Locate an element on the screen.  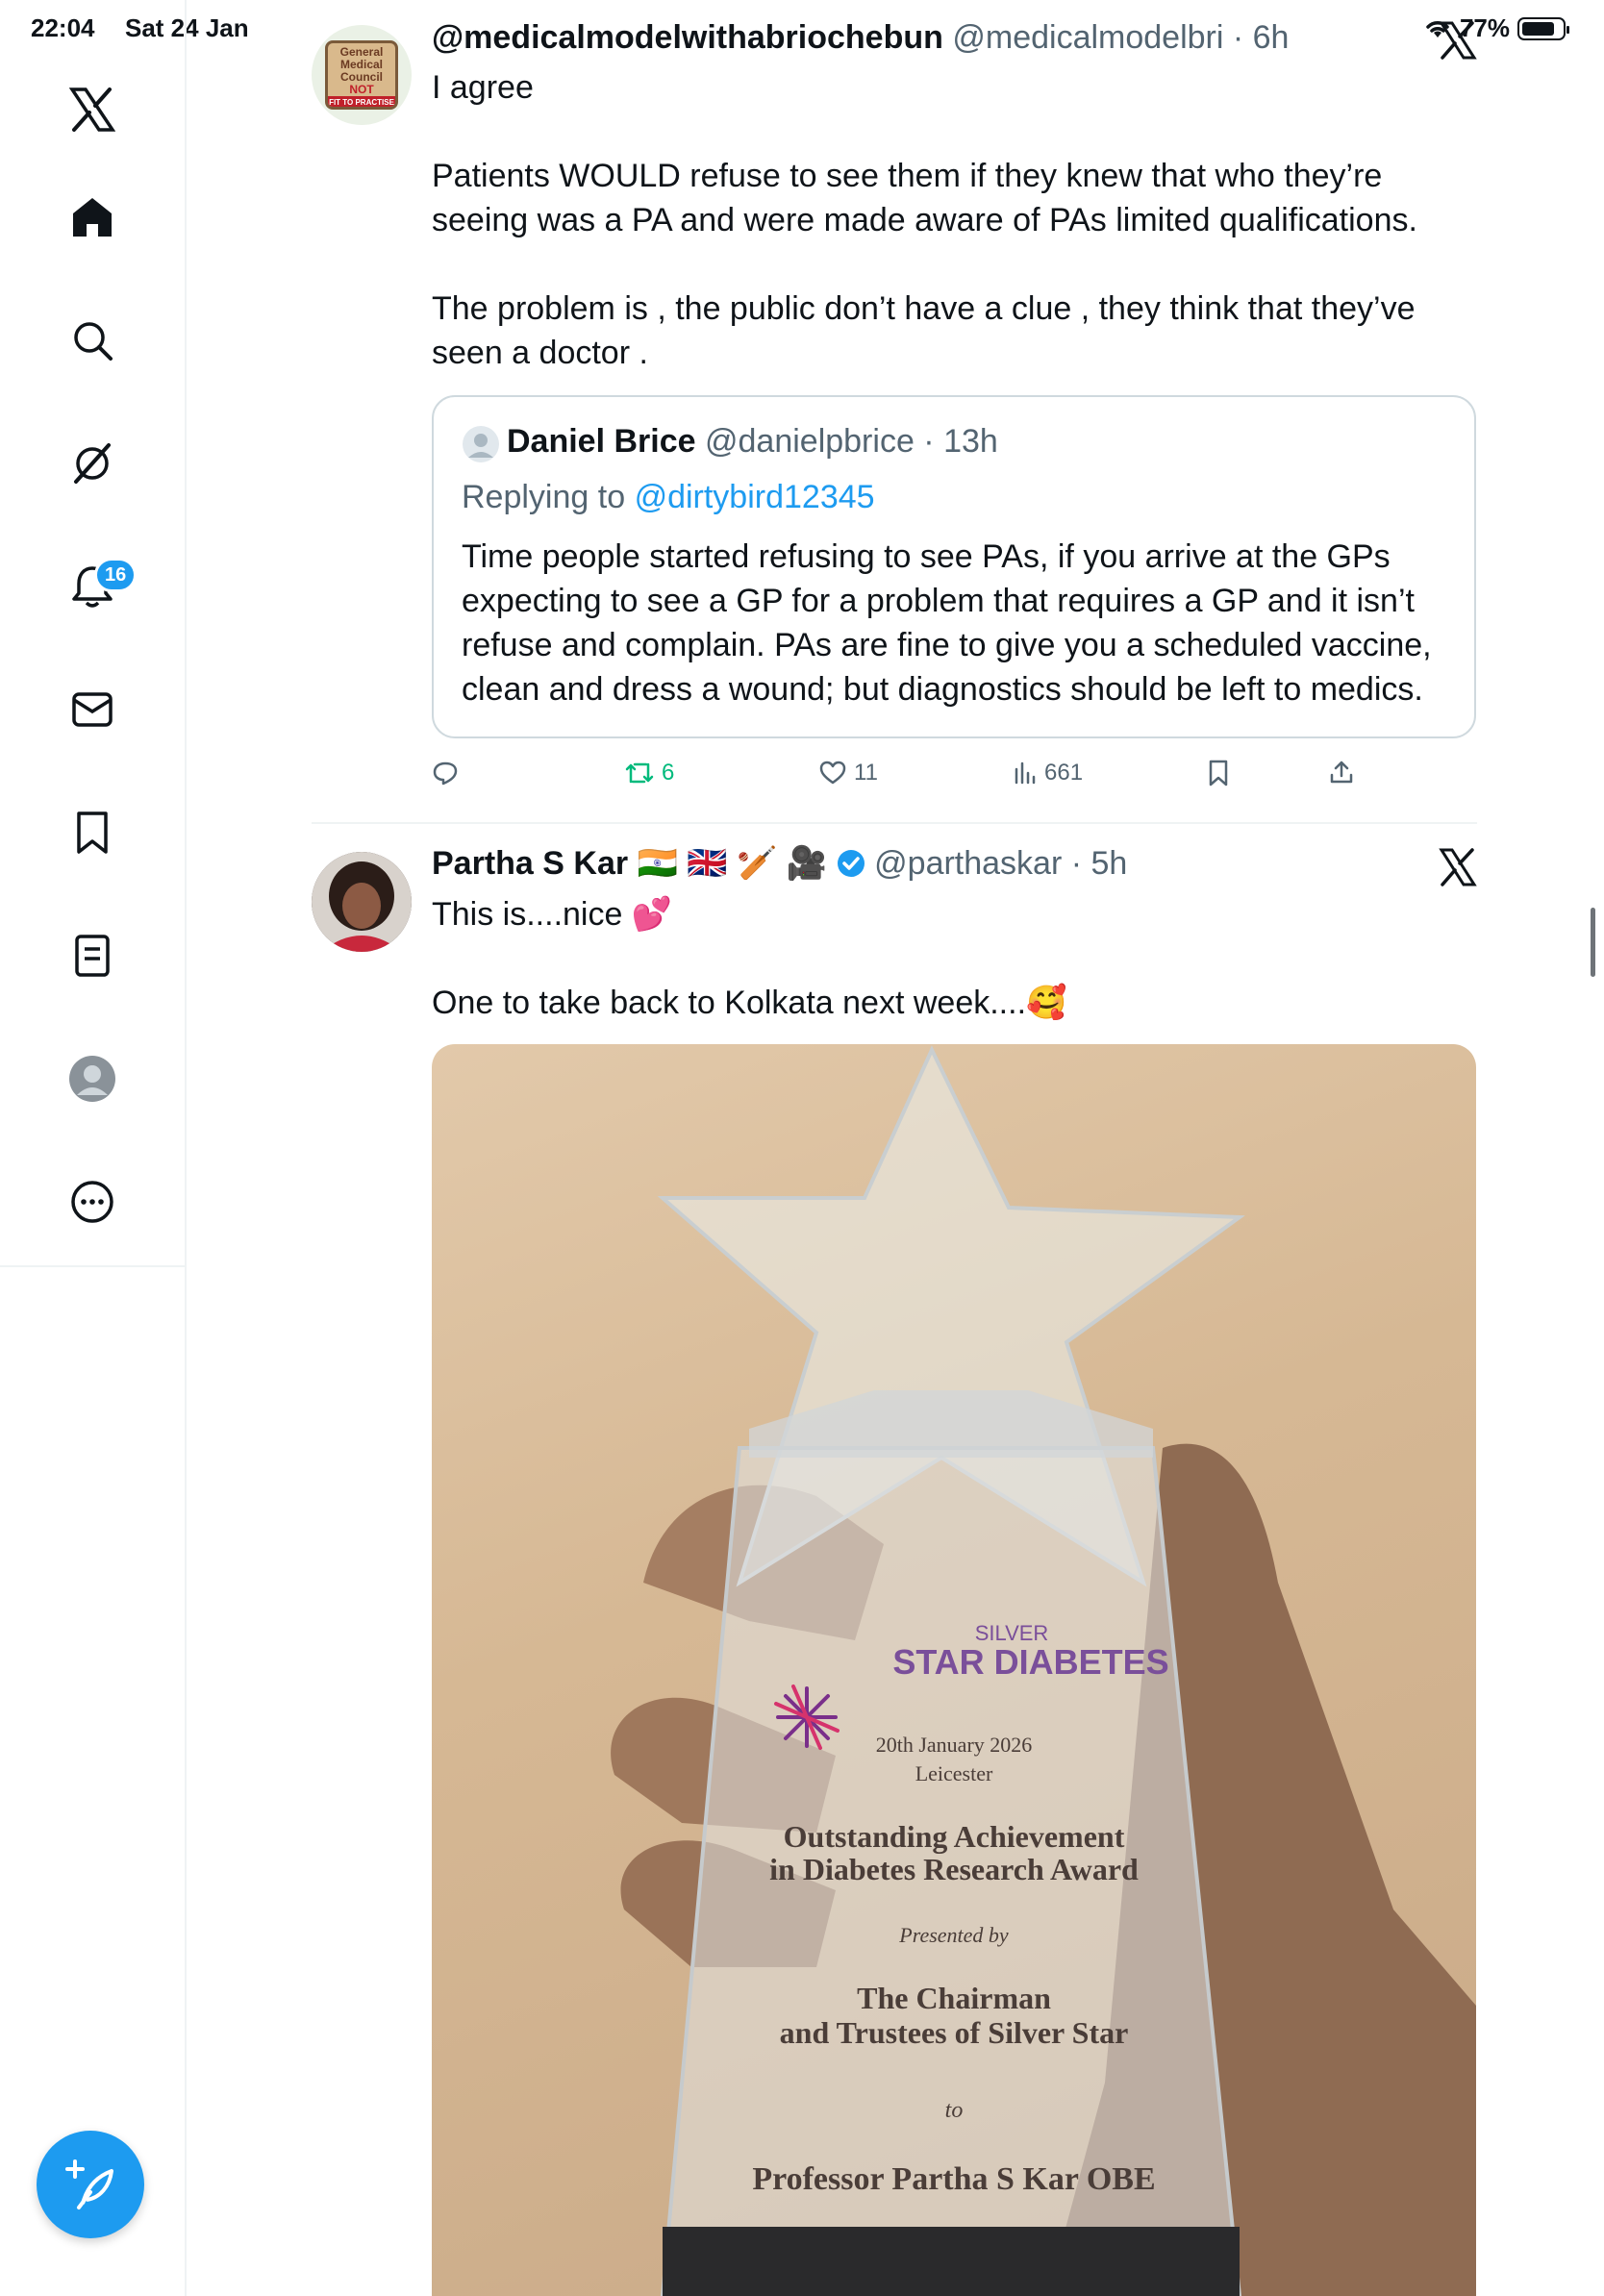
views-button: 661 is located at coordinates (1048, 773).